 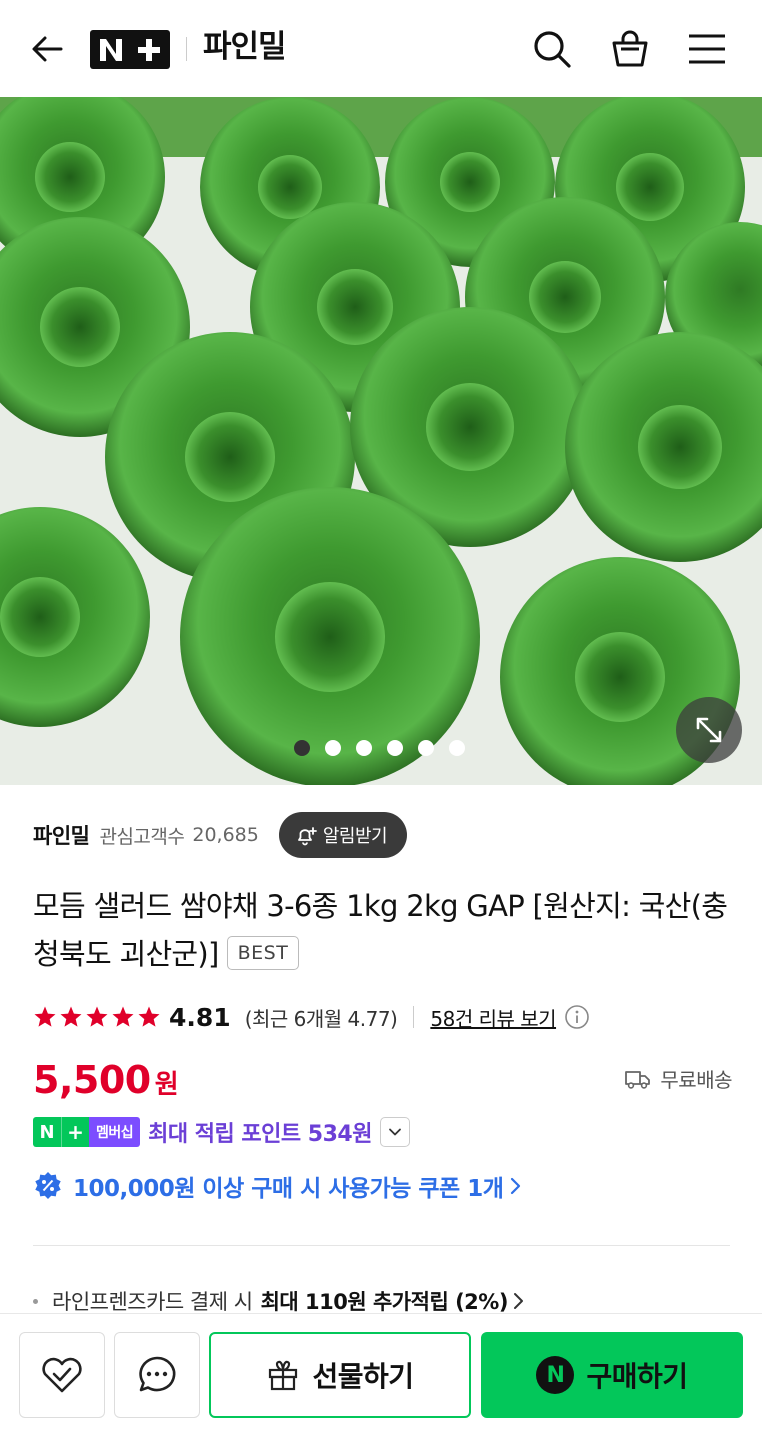 I want to click on rating-recent: (최근 6개월 4.77), so click(x=321, y=1018).